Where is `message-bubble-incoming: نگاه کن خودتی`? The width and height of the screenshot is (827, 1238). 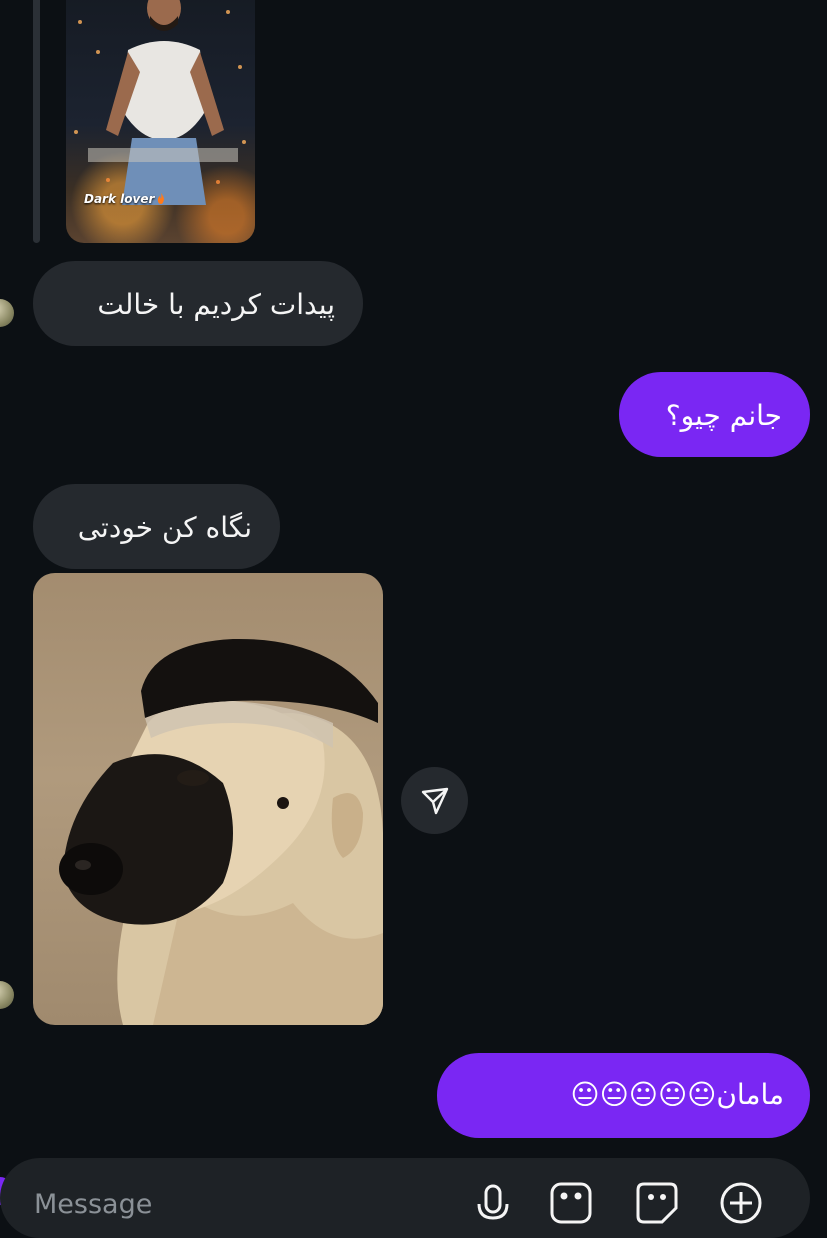 message-bubble-incoming: نگاه کن خودتی is located at coordinates (156, 526).